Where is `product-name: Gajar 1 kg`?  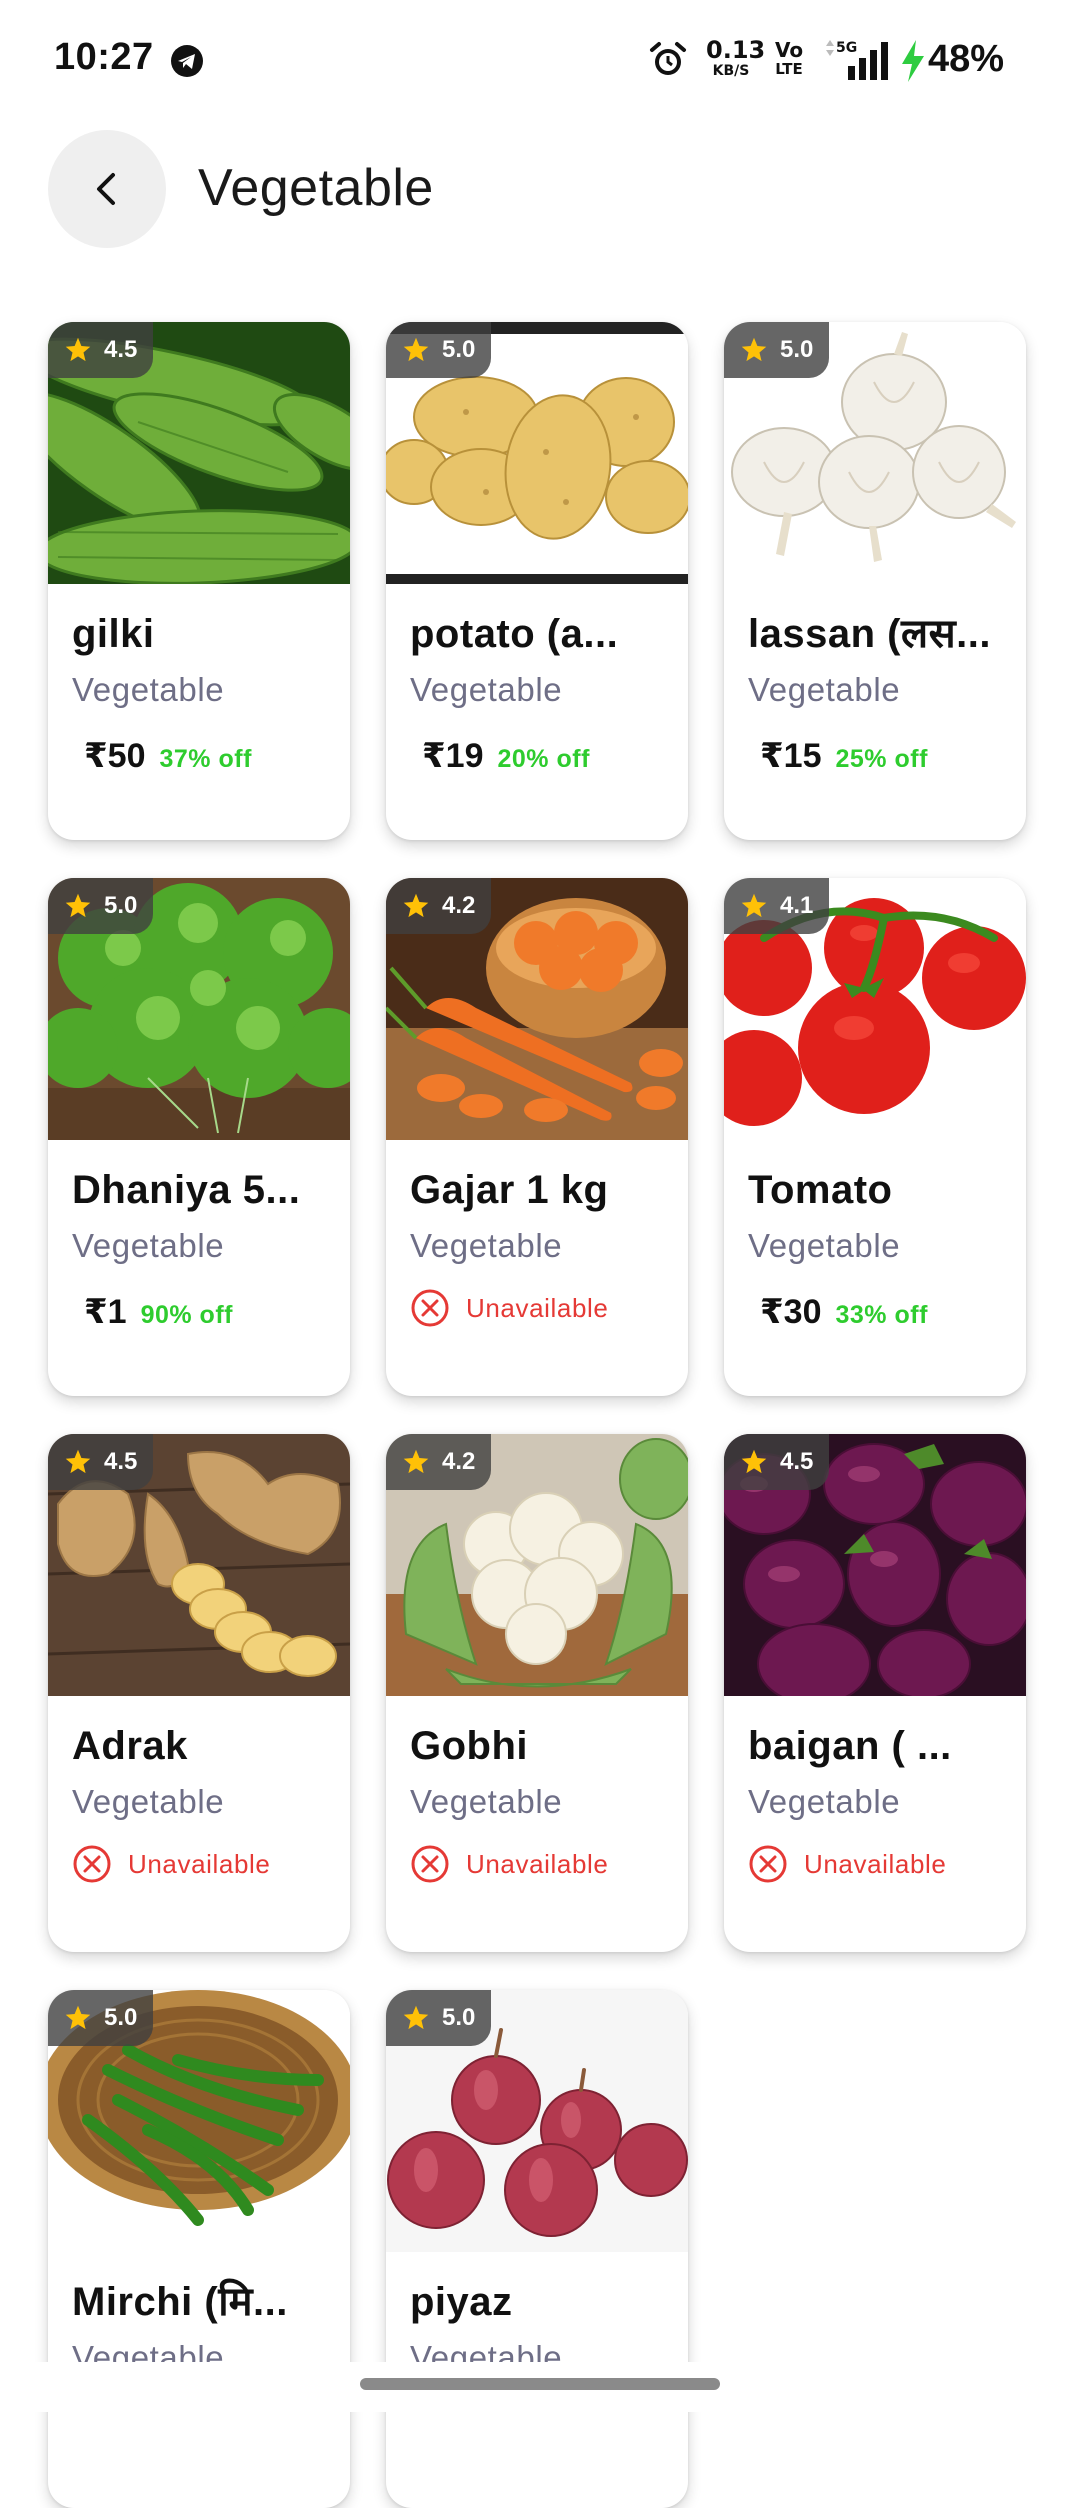
product-name: Gajar 1 kg is located at coordinates (509, 1190).